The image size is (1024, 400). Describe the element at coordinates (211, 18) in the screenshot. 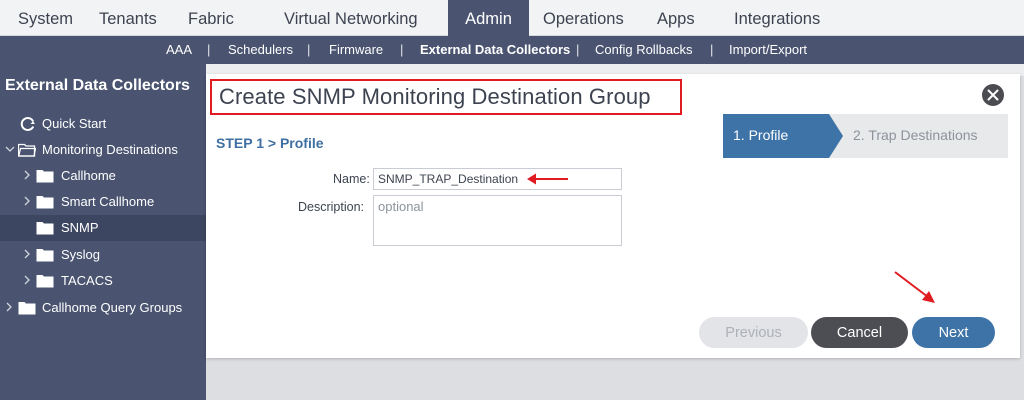

I see `tab-fabric: Fabric` at that location.